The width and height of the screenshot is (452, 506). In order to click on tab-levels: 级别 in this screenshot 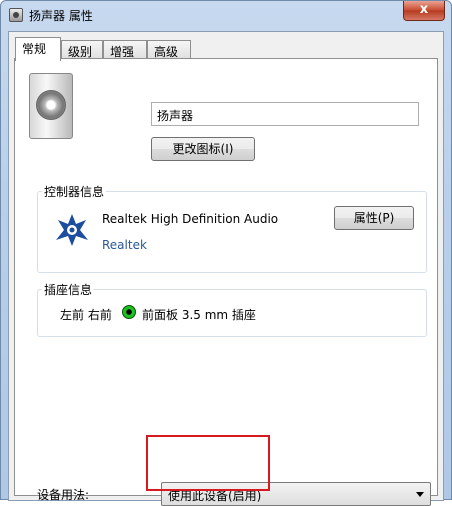, I will do `click(82, 50)`.